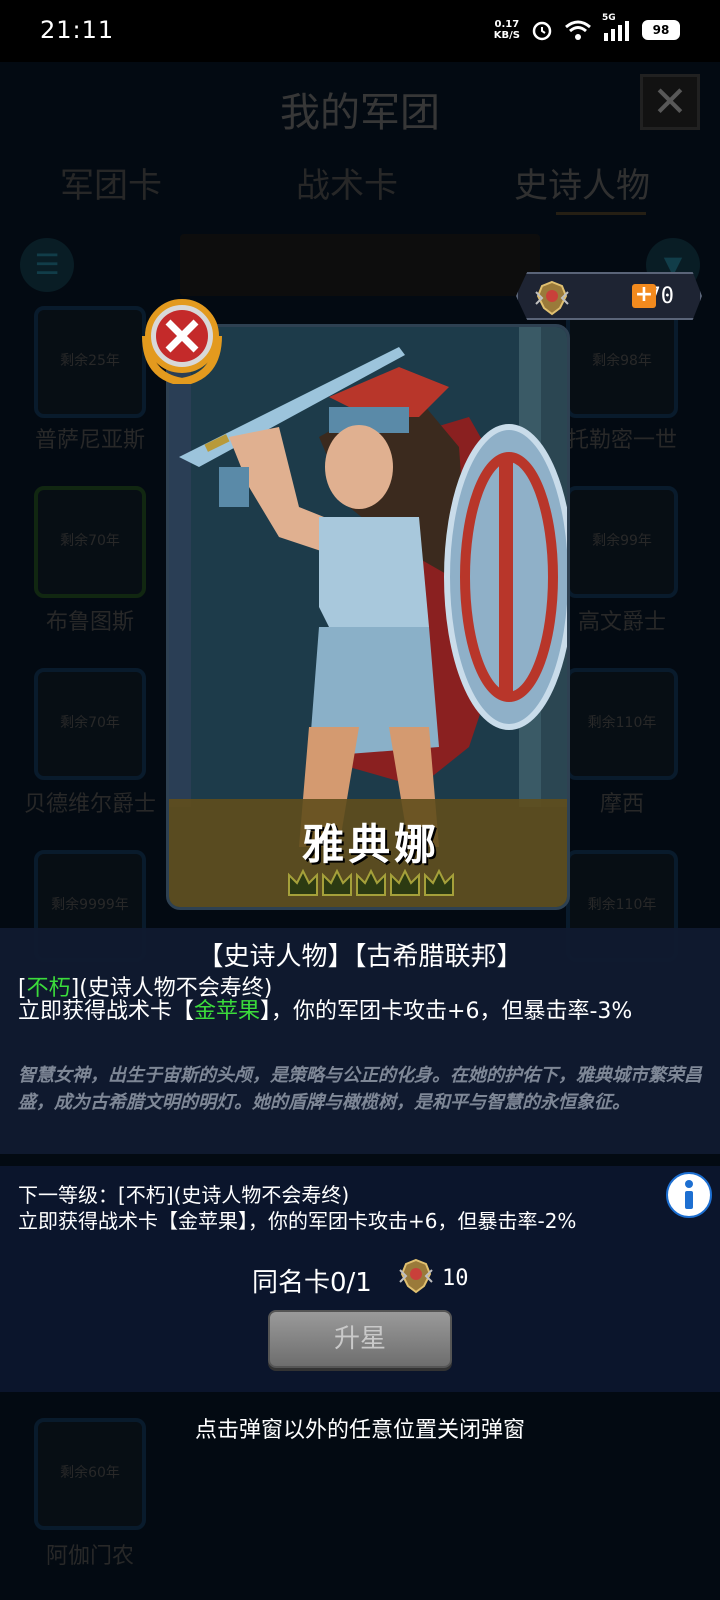  I want to click on add-currency-button: +, so click(644, 296).